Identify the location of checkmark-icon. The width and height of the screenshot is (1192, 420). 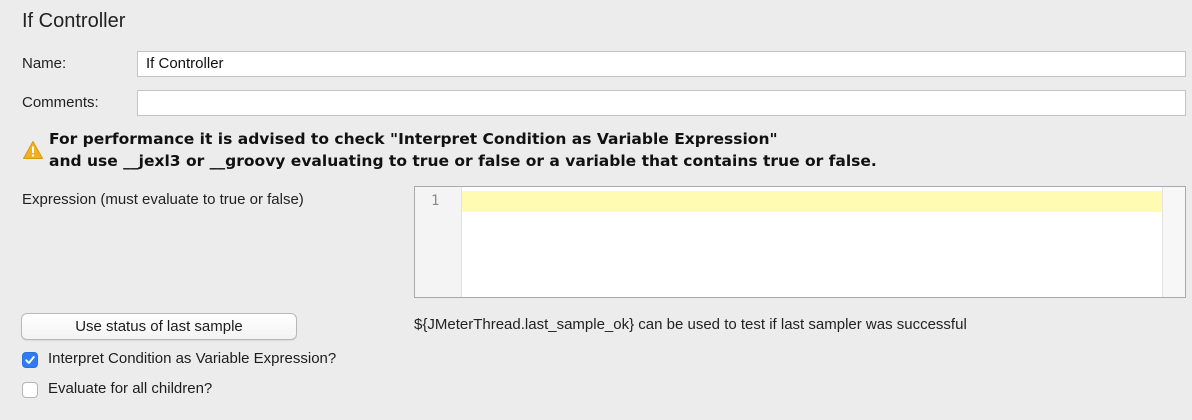
(30, 360).